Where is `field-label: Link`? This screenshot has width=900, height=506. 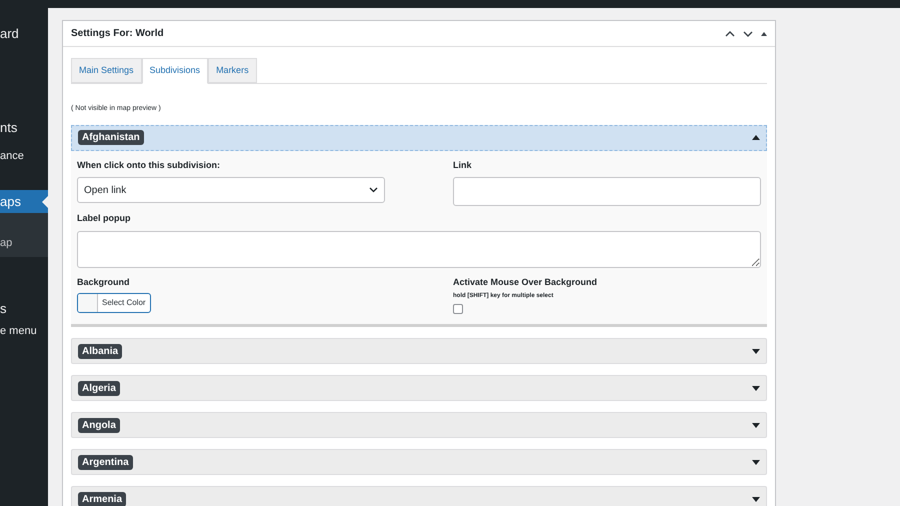 field-label: Link is located at coordinates (463, 165).